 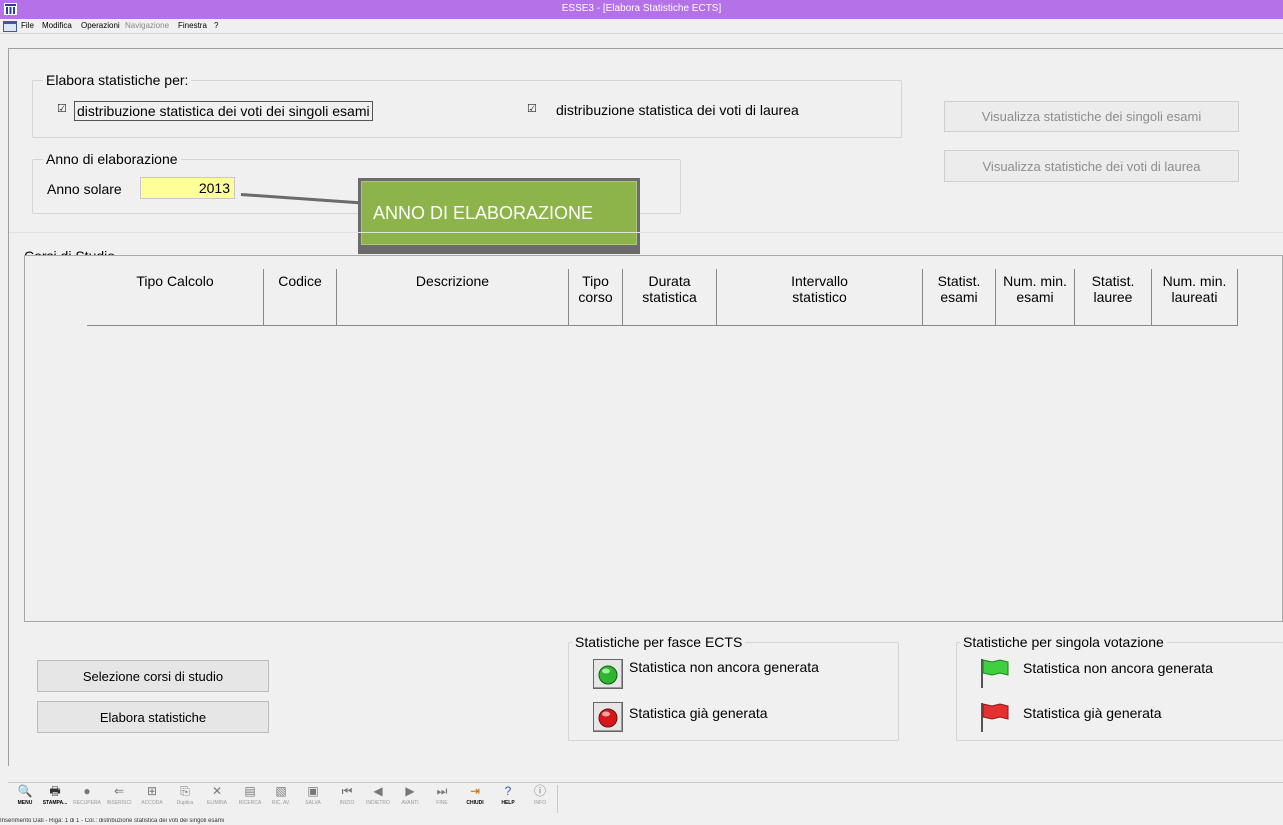 I want to click on toolbar-label: ELIMINA, so click(x=216, y=803).